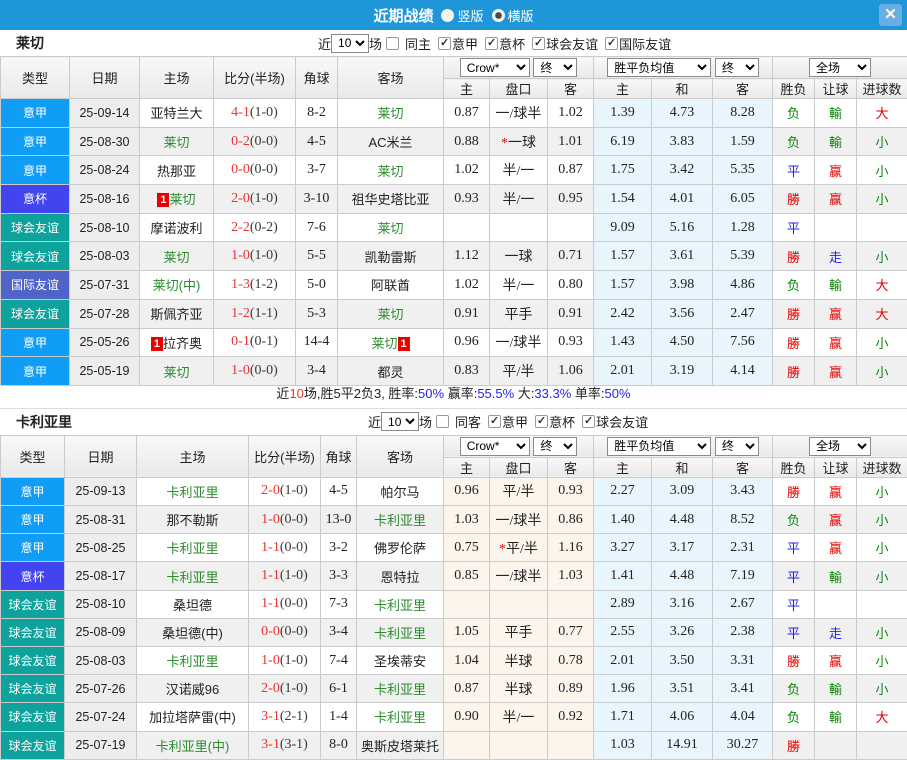  I want to click on date-cell: 25-08-25, so click(101, 548).